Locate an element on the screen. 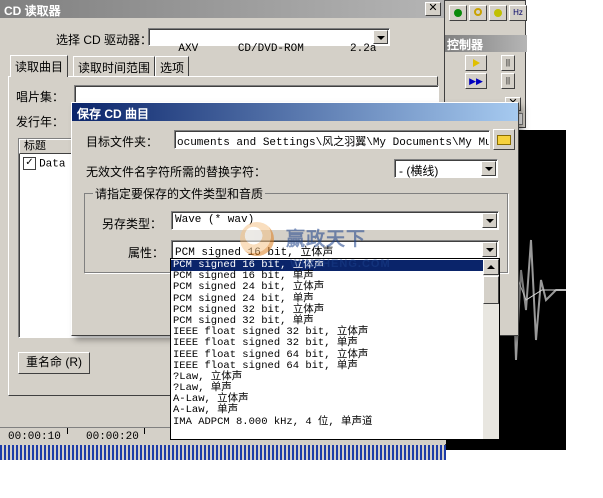 The image size is (603, 498). attribute-option: IEEE float signed 32 bit, 单声 is located at coordinates (327, 343).